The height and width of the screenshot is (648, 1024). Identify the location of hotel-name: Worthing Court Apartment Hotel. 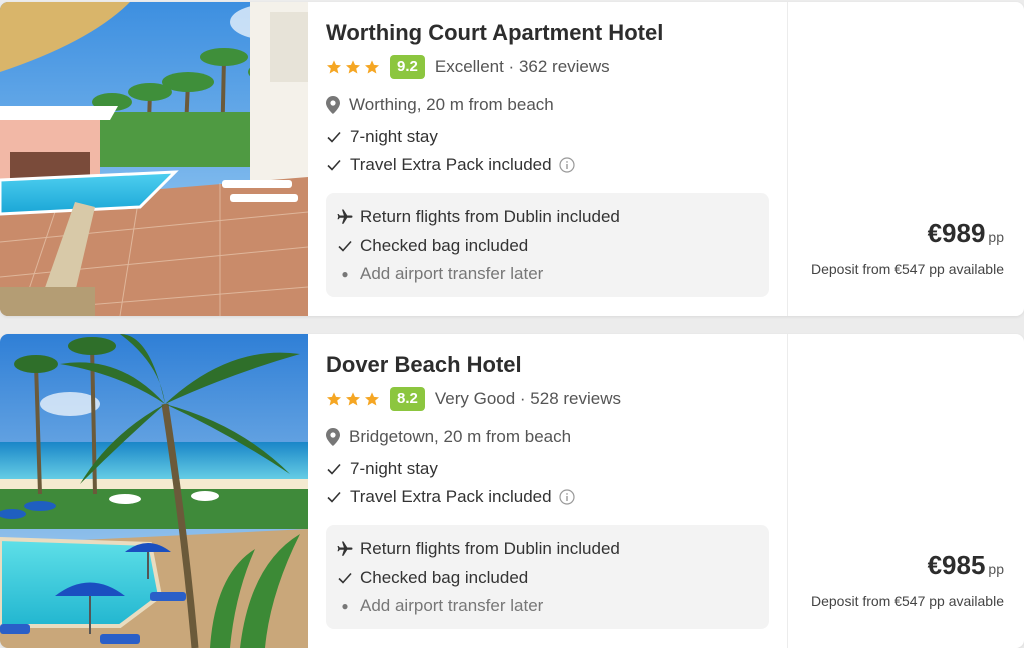
(494, 33).